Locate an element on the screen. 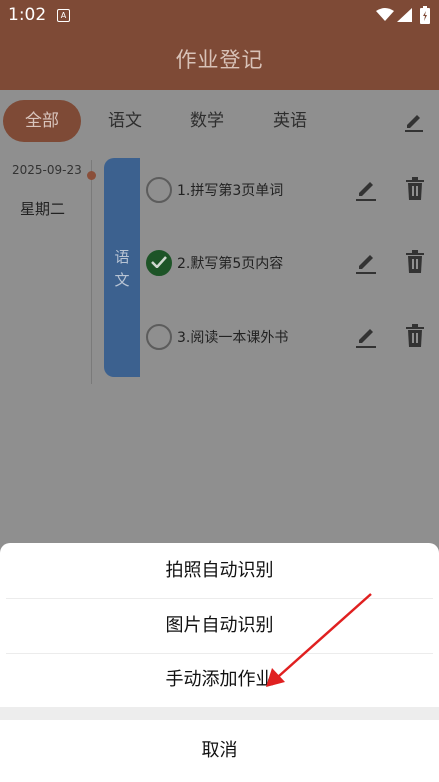  status-time: 1:02 is located at coordinates (27, 15).